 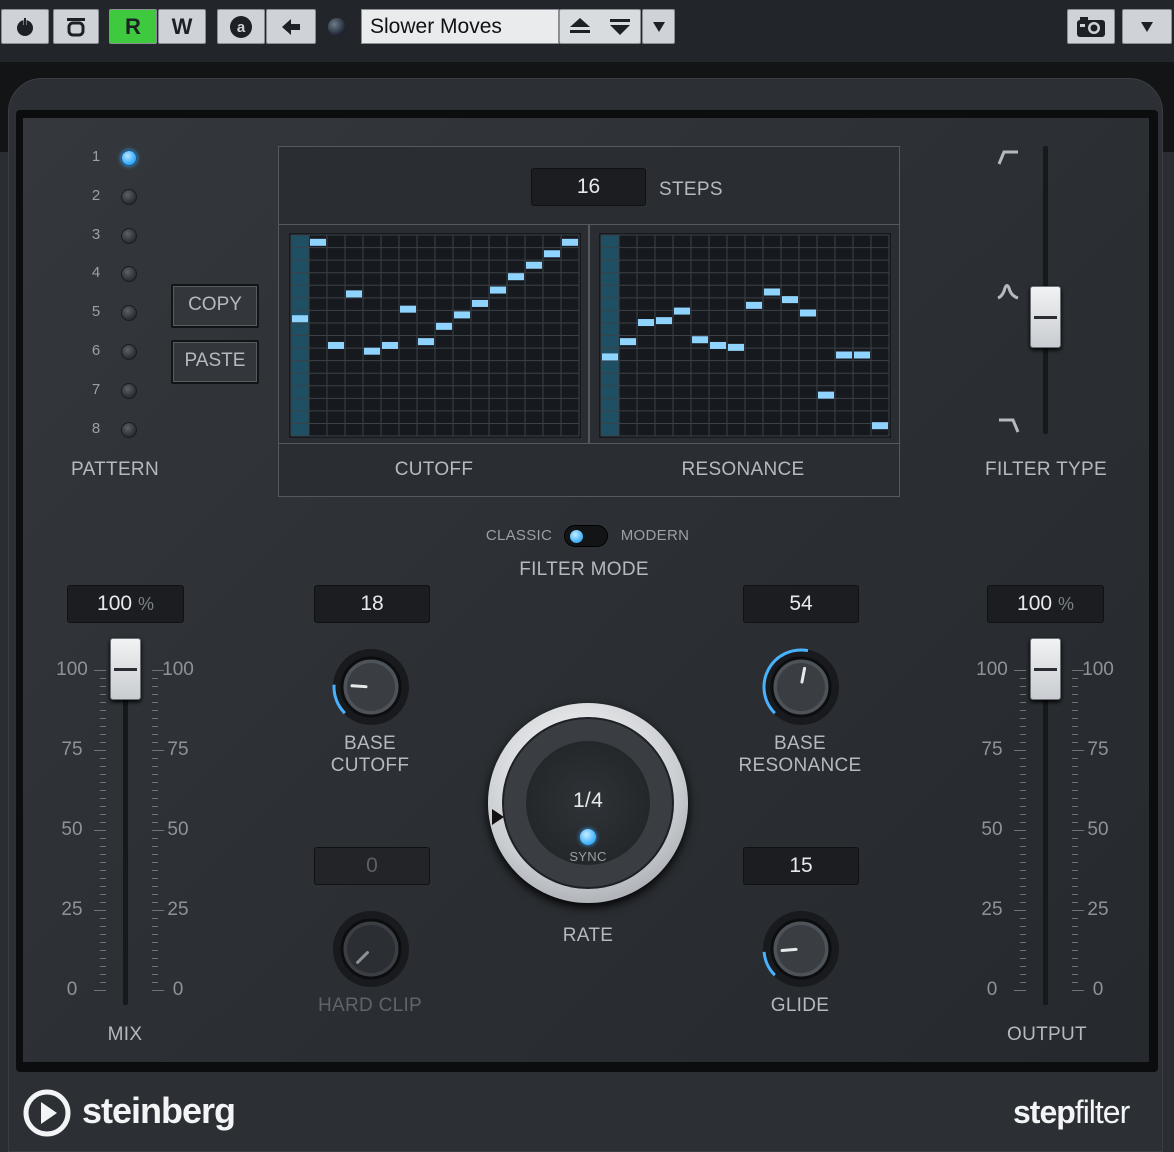 What do you see at coordinates (580, 27) in the screenshot?
I see `preset-load-icon` at bounding box center [580, 27].